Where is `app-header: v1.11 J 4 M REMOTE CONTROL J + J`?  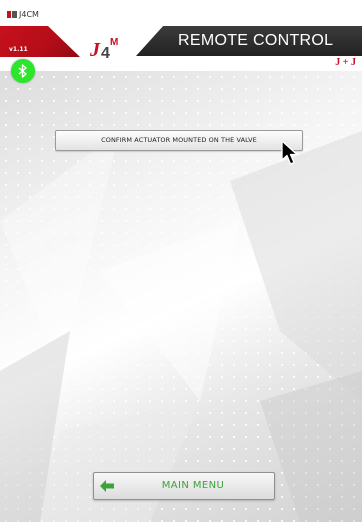
app-header: v1.11 J 4 M REMOTE CONTROL J + J is located at coordinates (181, 48).